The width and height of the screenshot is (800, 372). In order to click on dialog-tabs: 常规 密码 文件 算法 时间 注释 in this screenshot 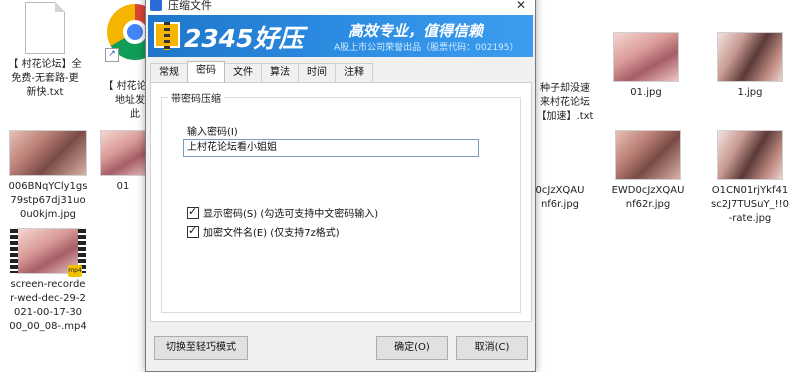, I will do `click(261, 72)`.